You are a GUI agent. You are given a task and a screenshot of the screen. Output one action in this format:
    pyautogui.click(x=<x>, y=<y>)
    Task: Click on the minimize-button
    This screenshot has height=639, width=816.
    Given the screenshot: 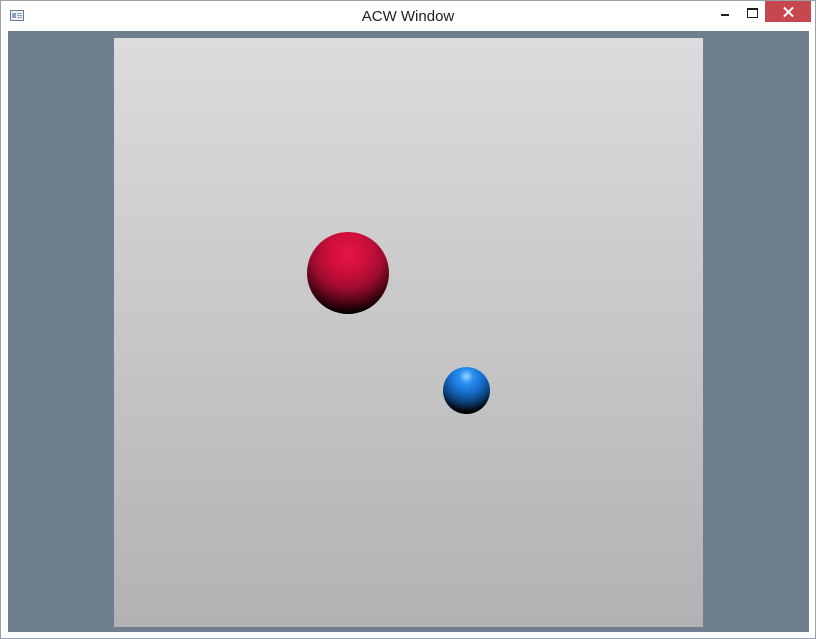 What is the action you would take?
    pyautogui.click(x=723, y=11)
    